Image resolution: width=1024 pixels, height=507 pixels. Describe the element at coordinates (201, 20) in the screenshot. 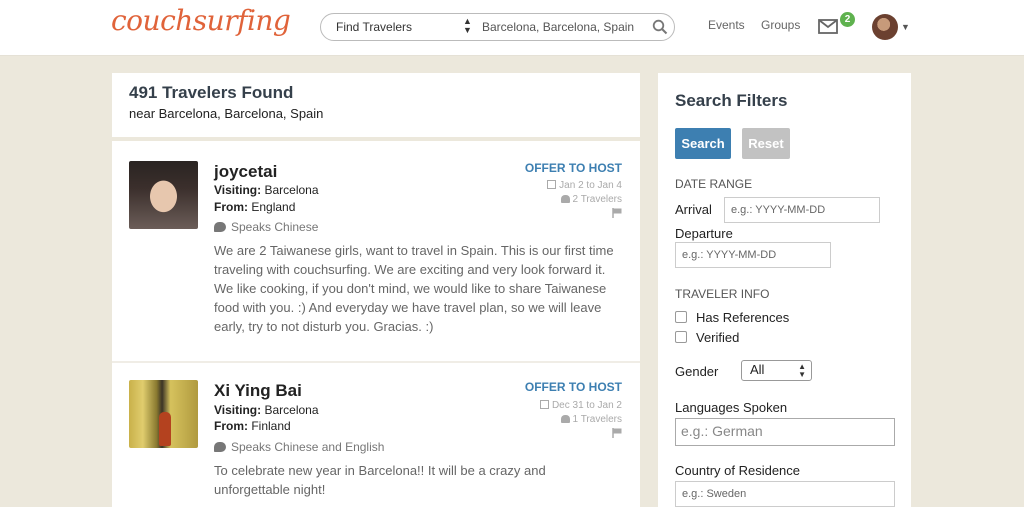

I see `couchsurfing-logo: couchsurfing` at that location.